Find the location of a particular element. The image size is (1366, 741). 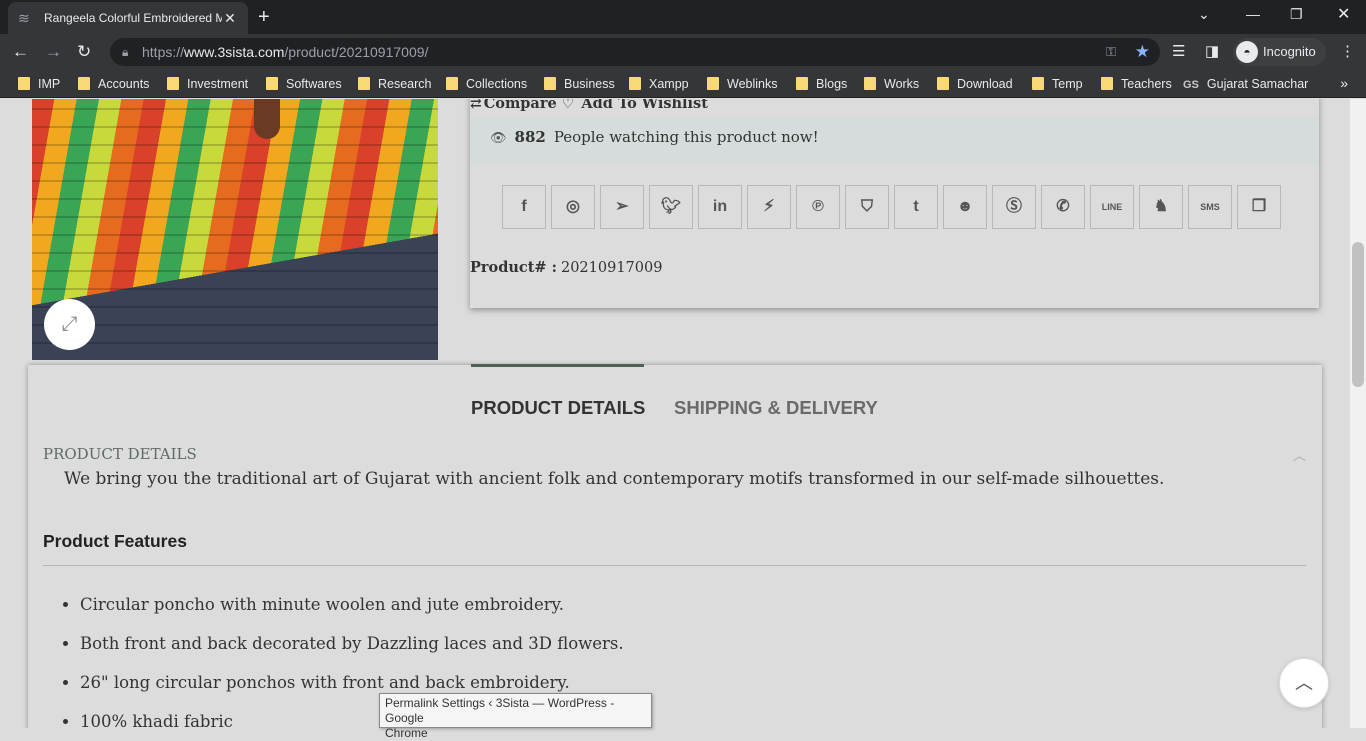

bookmark-label: Weblinks is located at coordinates (752, 84).